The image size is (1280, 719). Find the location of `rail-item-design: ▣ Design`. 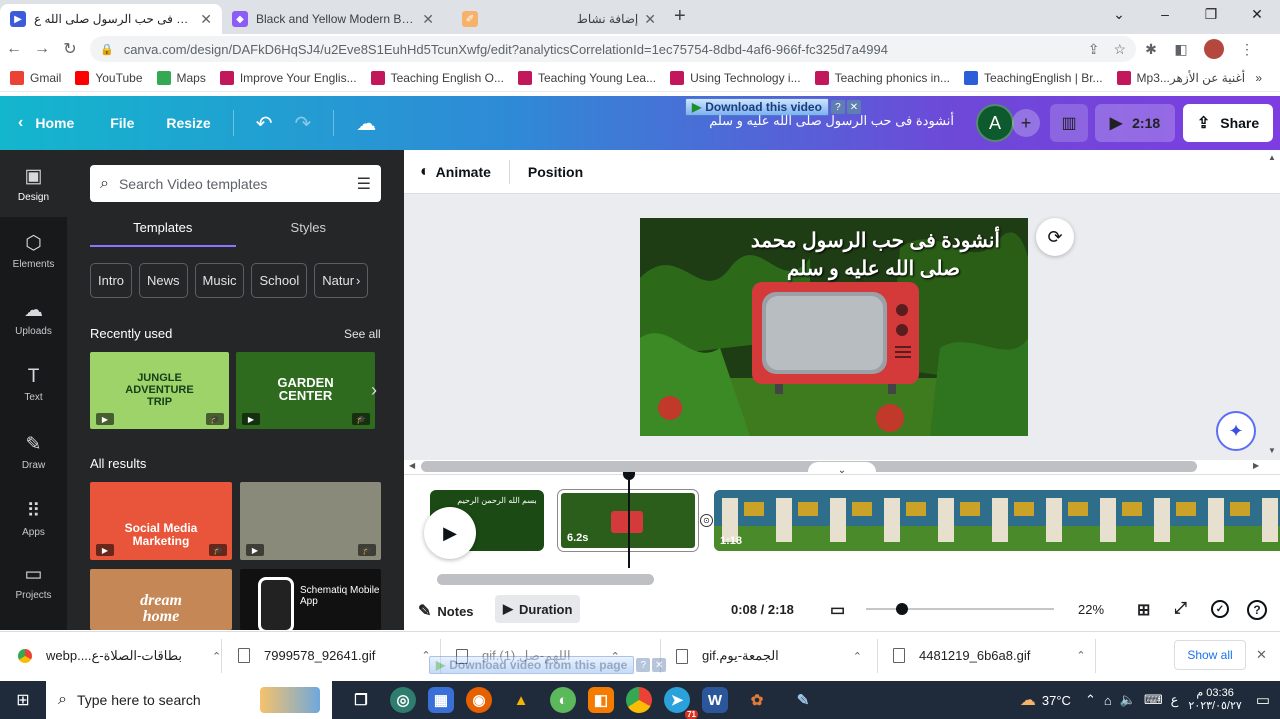

rail-item-design: ▣ Design is located at coordinates (33, 183).